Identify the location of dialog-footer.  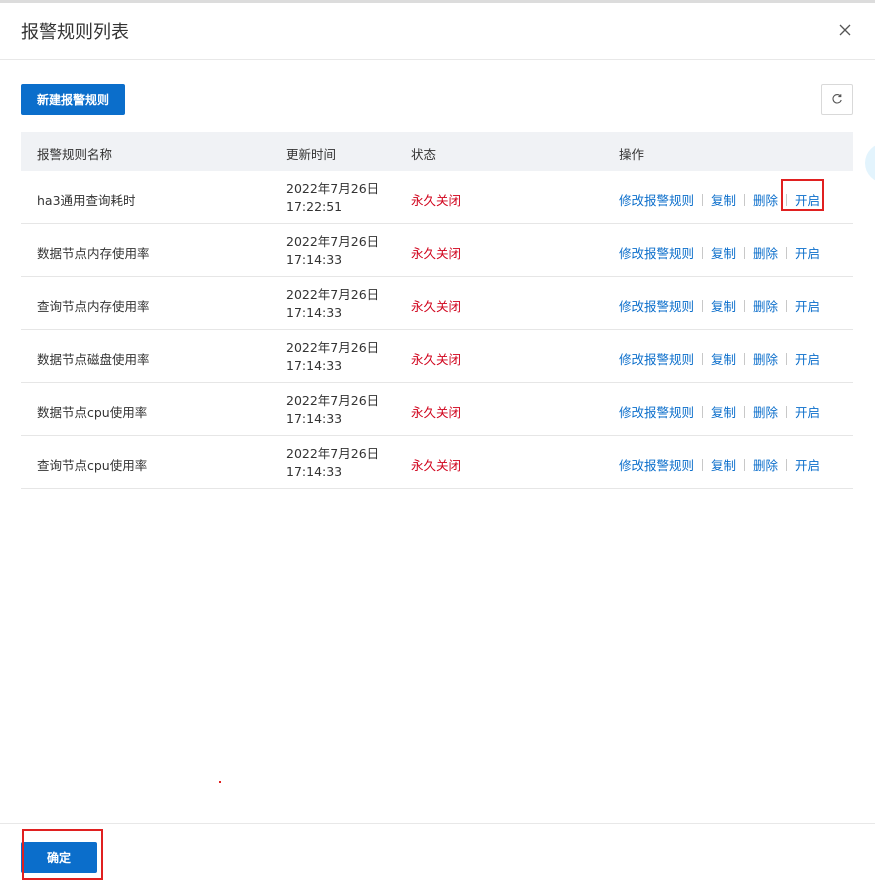
(437, 851).